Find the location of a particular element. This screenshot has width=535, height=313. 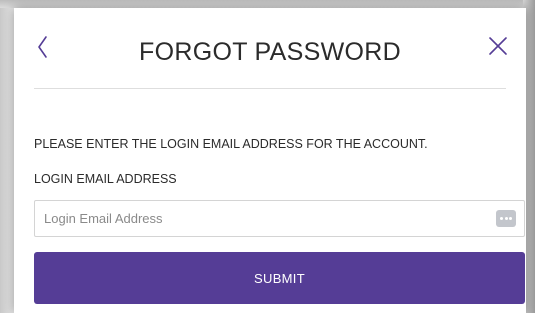

header-divider is located at coordinates (270, 88).